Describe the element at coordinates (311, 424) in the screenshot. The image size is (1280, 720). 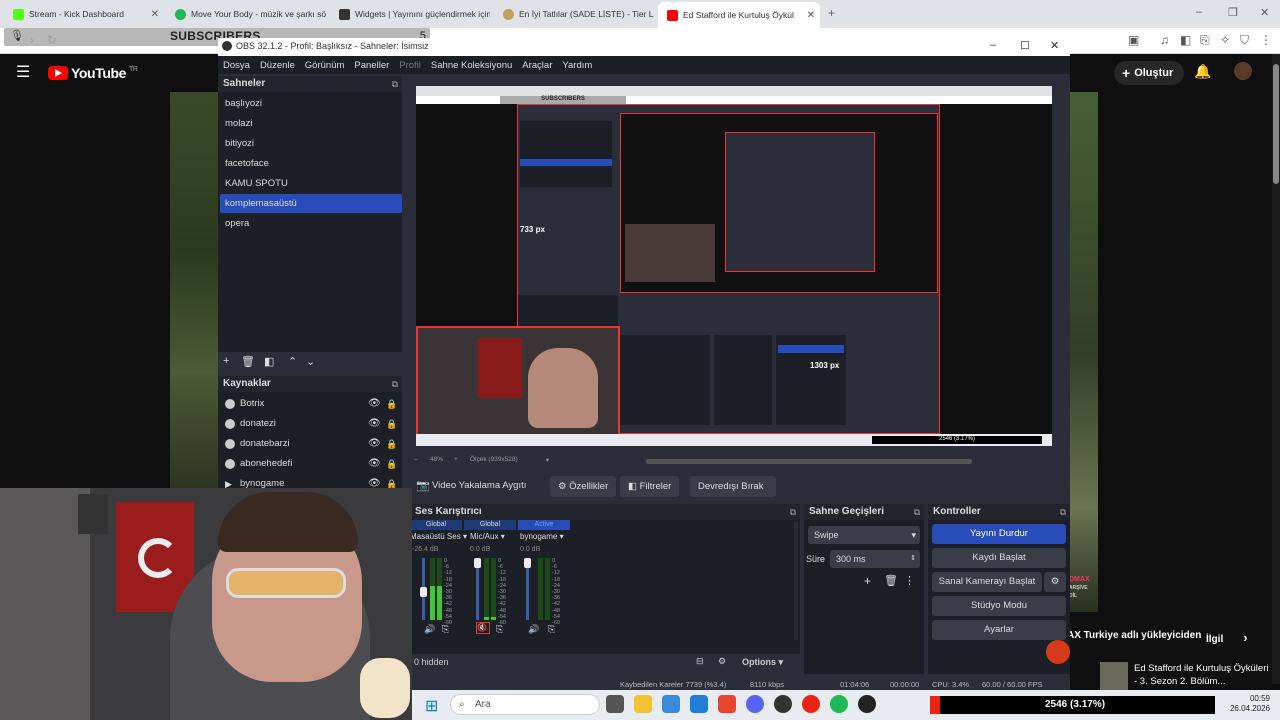
I see `source-item: donatezi 👁 🔒` at that location.